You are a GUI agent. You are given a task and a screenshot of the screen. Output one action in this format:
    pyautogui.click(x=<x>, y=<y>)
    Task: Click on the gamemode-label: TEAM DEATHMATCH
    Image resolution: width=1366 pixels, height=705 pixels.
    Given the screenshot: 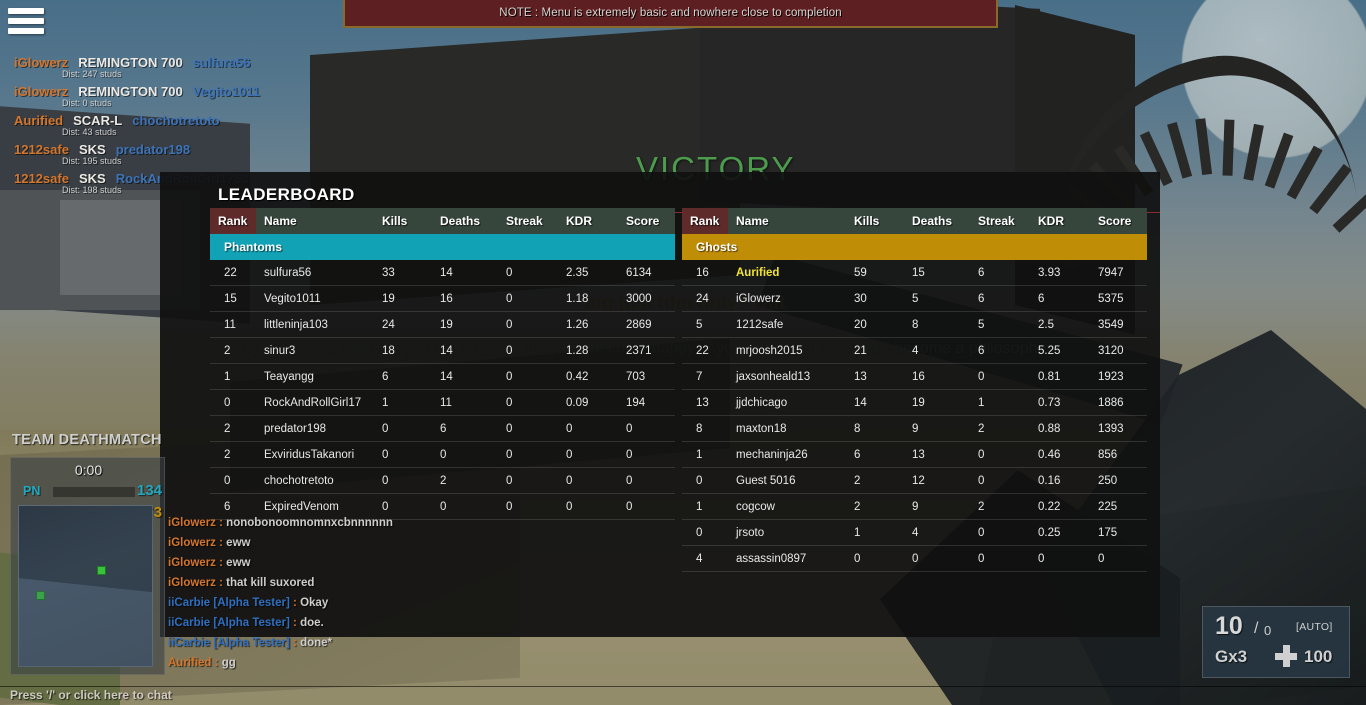 What is the action you would take?
    pyautogui.click(x=87, y=440)
    